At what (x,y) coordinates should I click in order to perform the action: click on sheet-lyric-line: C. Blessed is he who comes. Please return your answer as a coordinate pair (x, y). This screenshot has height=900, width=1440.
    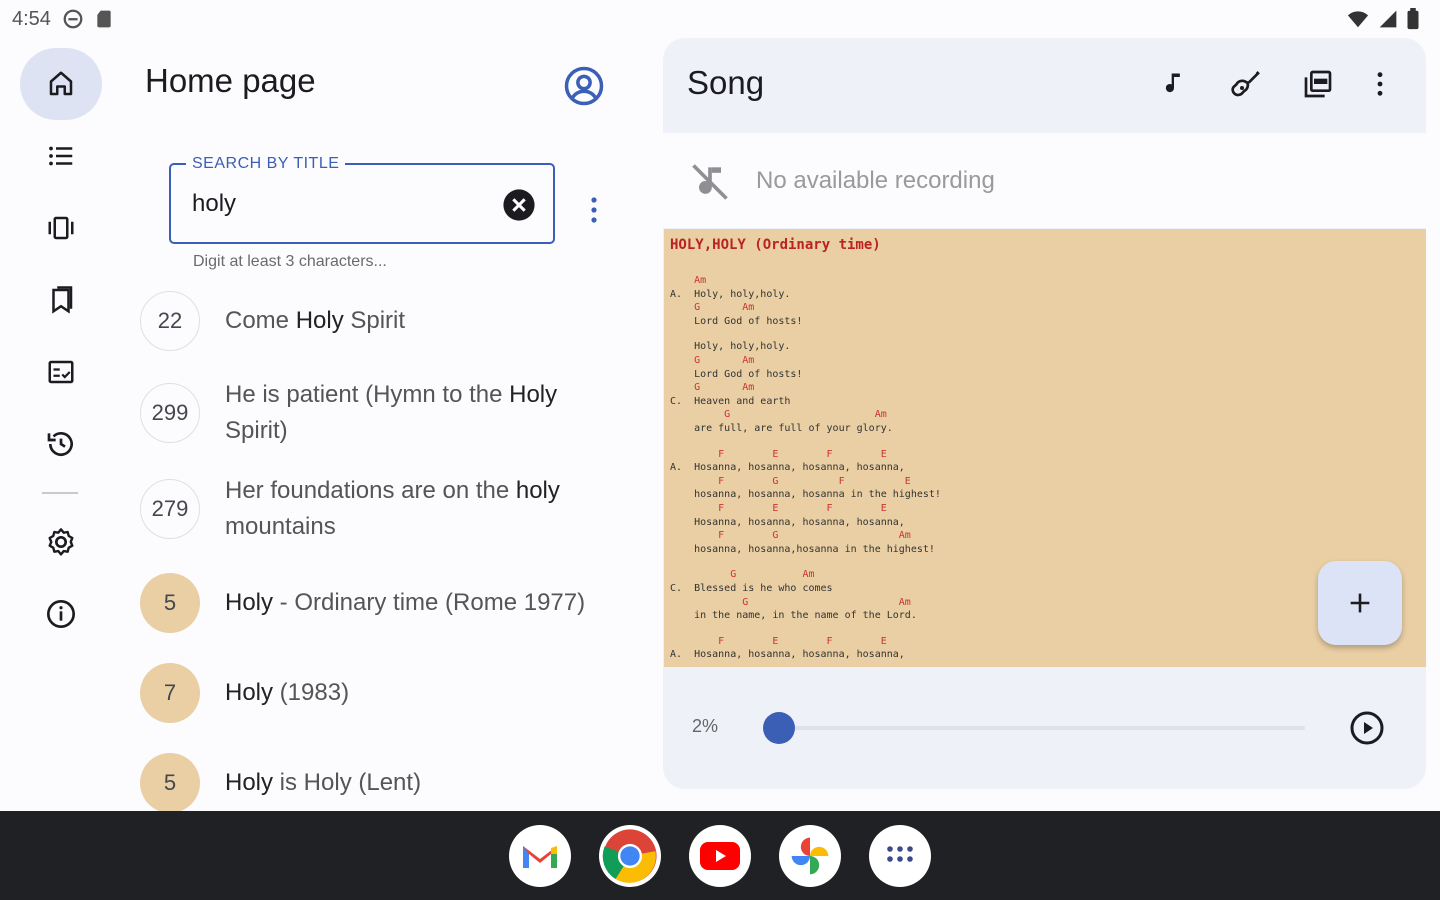
    Looking at the image, I should click on (751, 588).